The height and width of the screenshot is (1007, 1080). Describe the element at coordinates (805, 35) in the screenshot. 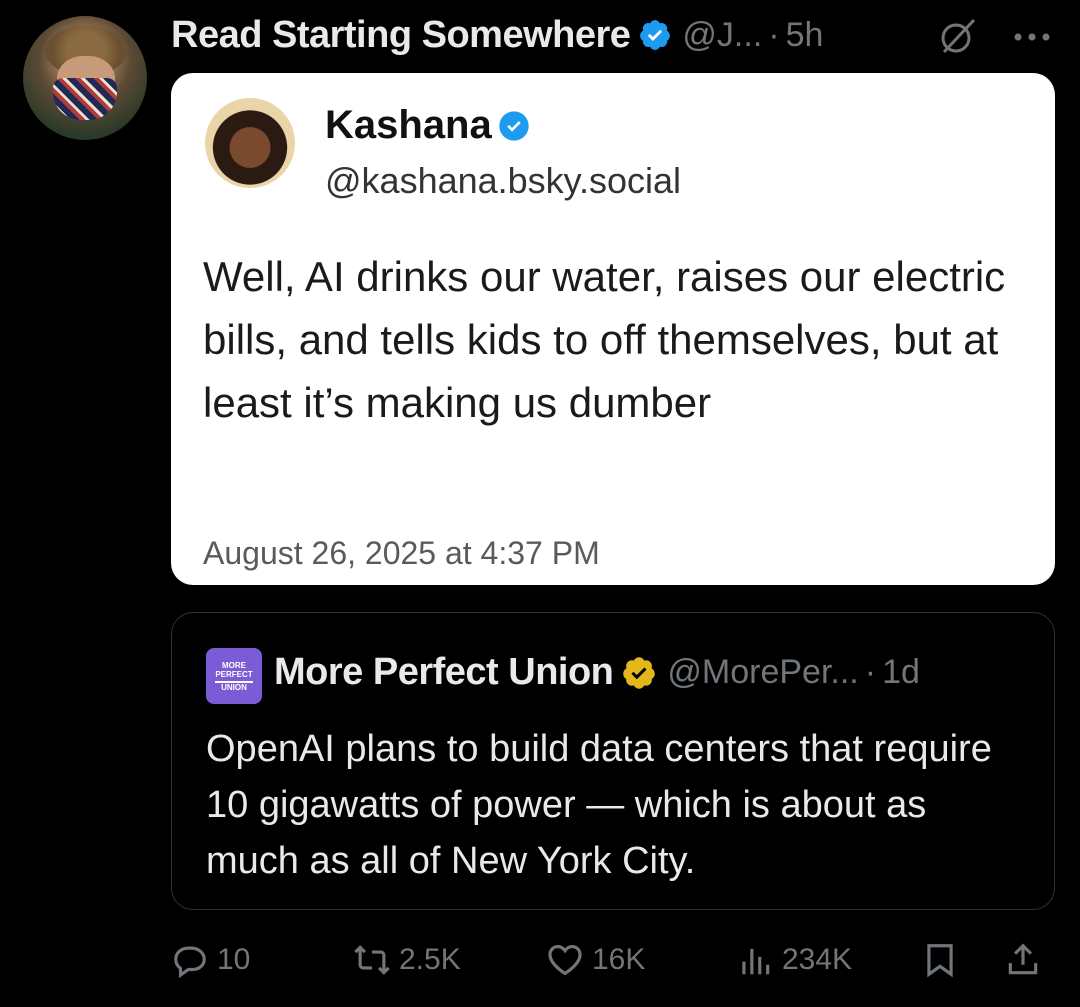

I see `post-time: 5h` at that location.